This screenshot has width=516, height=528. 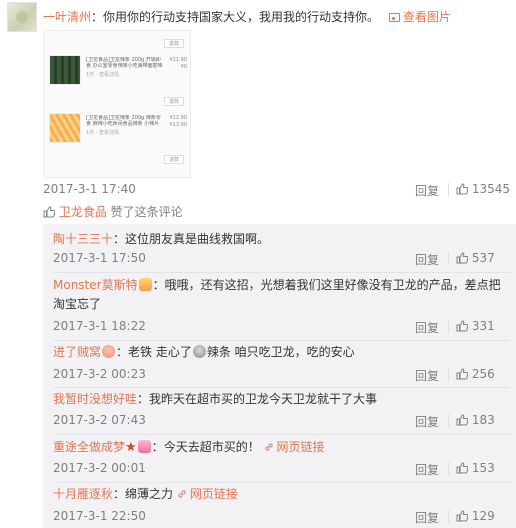 What do you see at coordinates (131, 447) in the screenshot?
I see `star-badge-icon: ★` at bounding box center [131, 447].